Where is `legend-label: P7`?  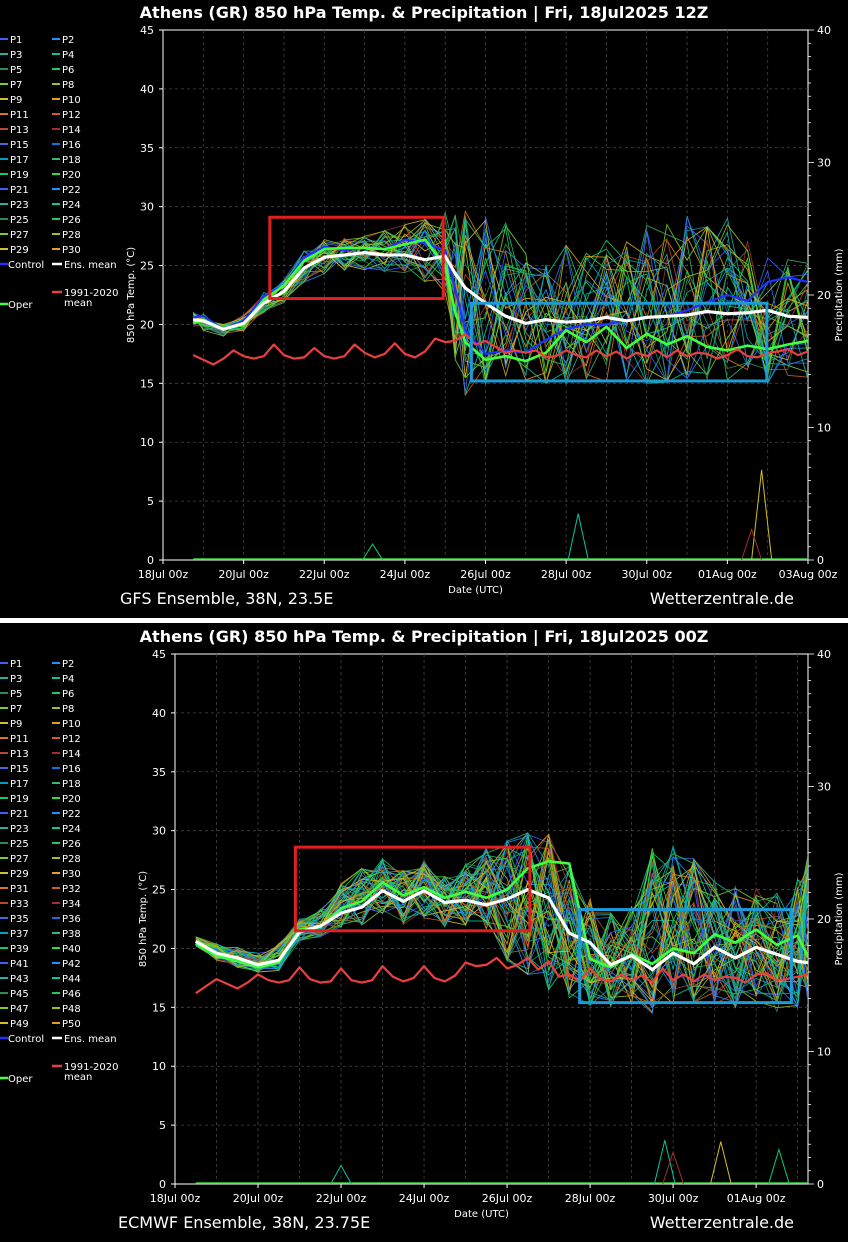
legend-label: P7 is located at coordinates (16, 709).